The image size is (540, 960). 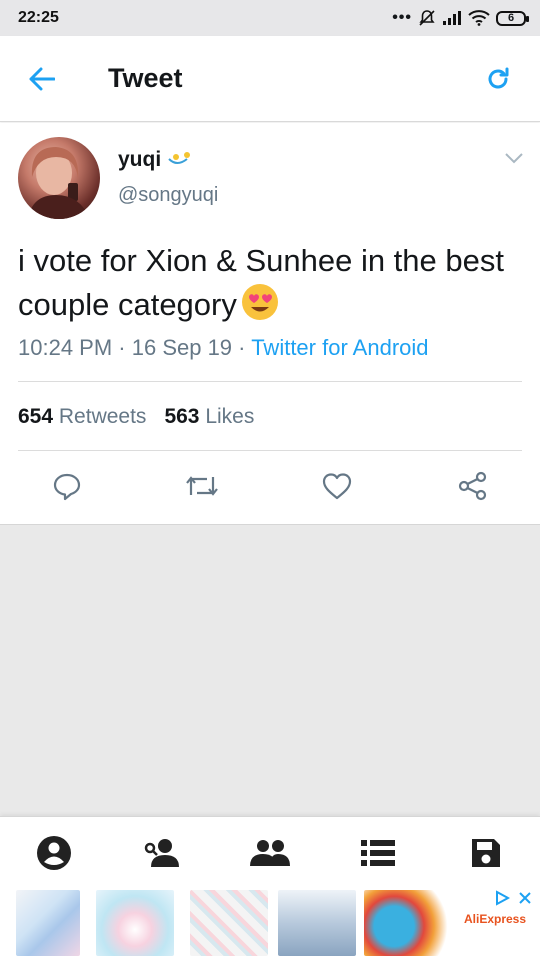 I want to click on status-bar: 22:25 ••• 6, so click(x=270, y=18).